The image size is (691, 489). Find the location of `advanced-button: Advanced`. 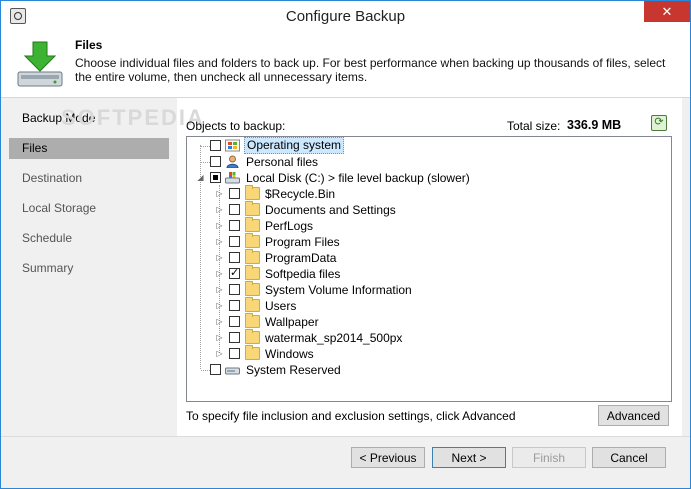

advanced-button: Advanced is located at coordinates (633, 415).